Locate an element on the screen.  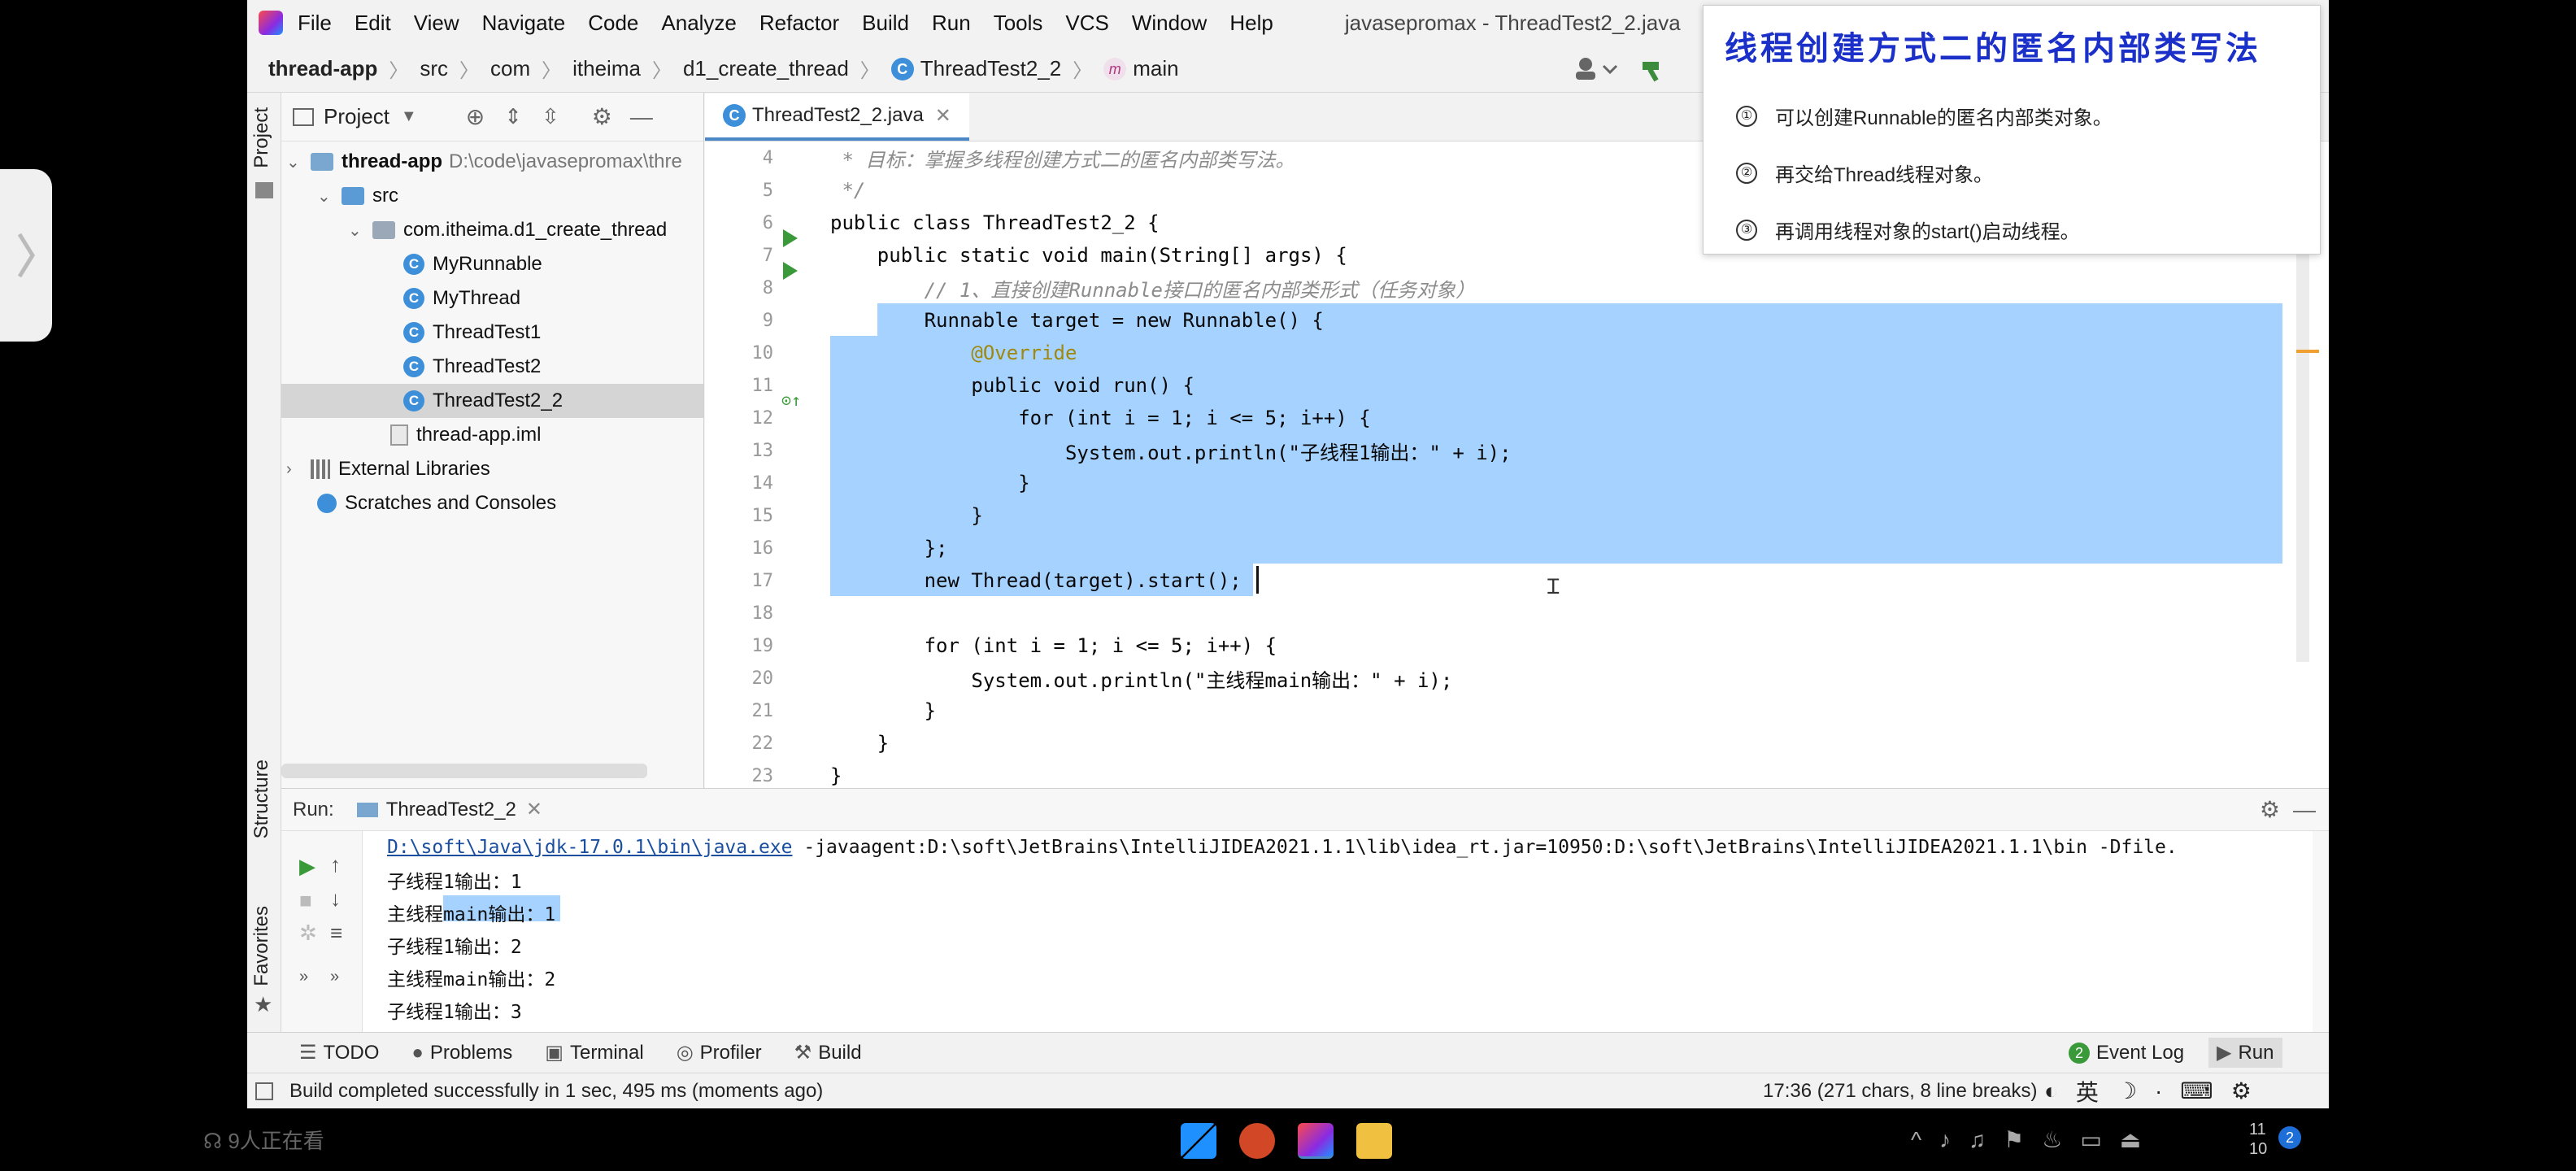
menu-refactor: Refactor is located at coordinates (799, 23).